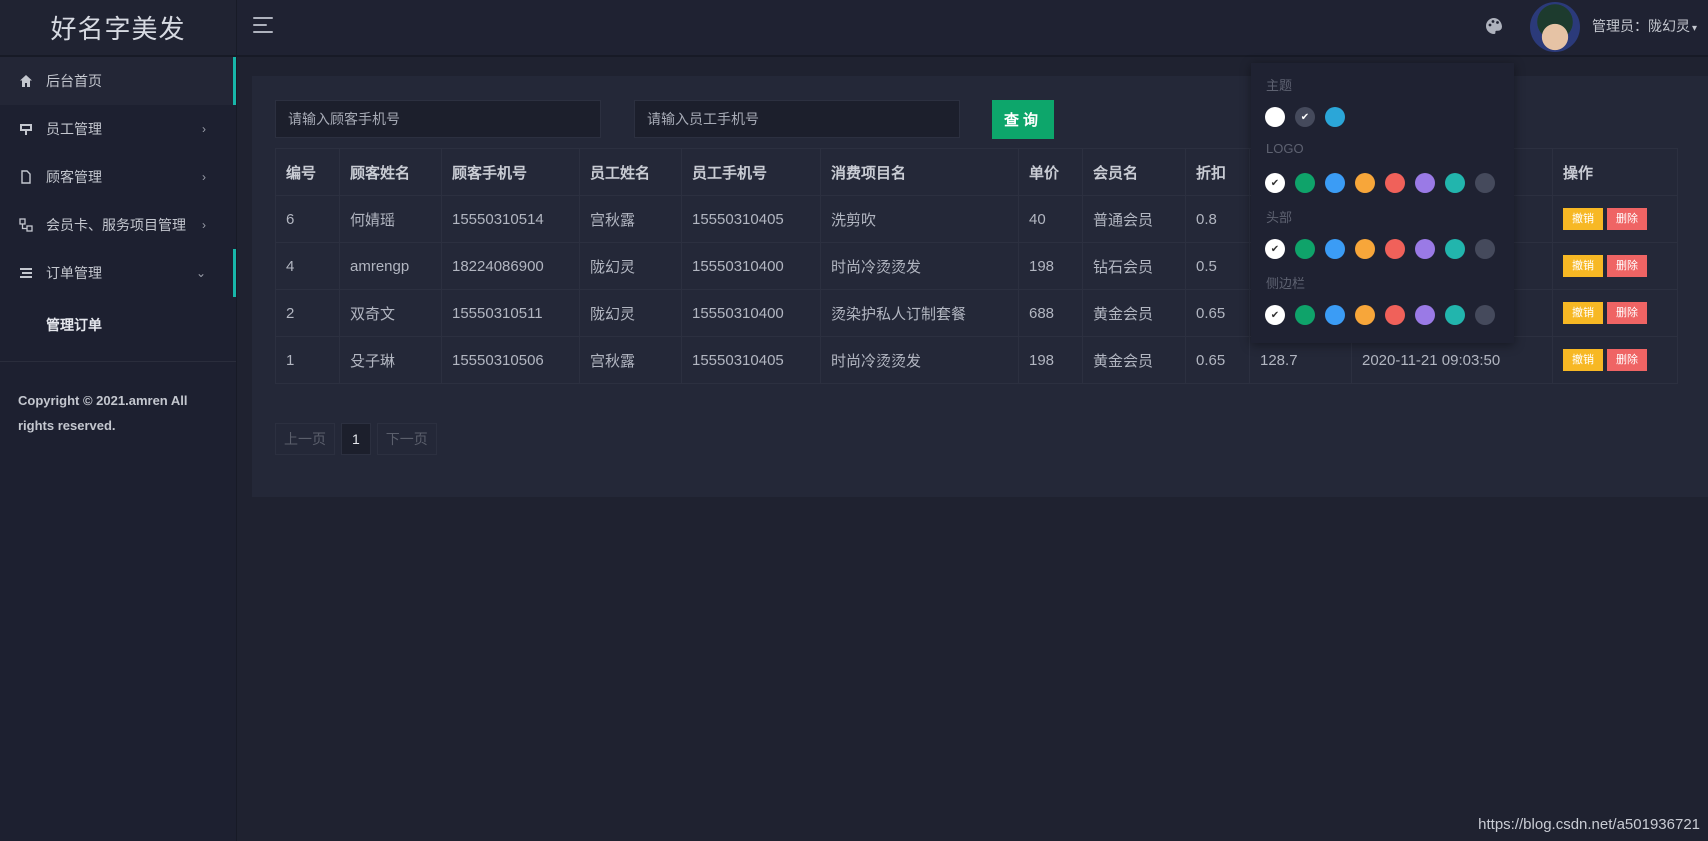 The image size is (1708, 841). I want to click on header-swatch-orange, so click(1365, 249).